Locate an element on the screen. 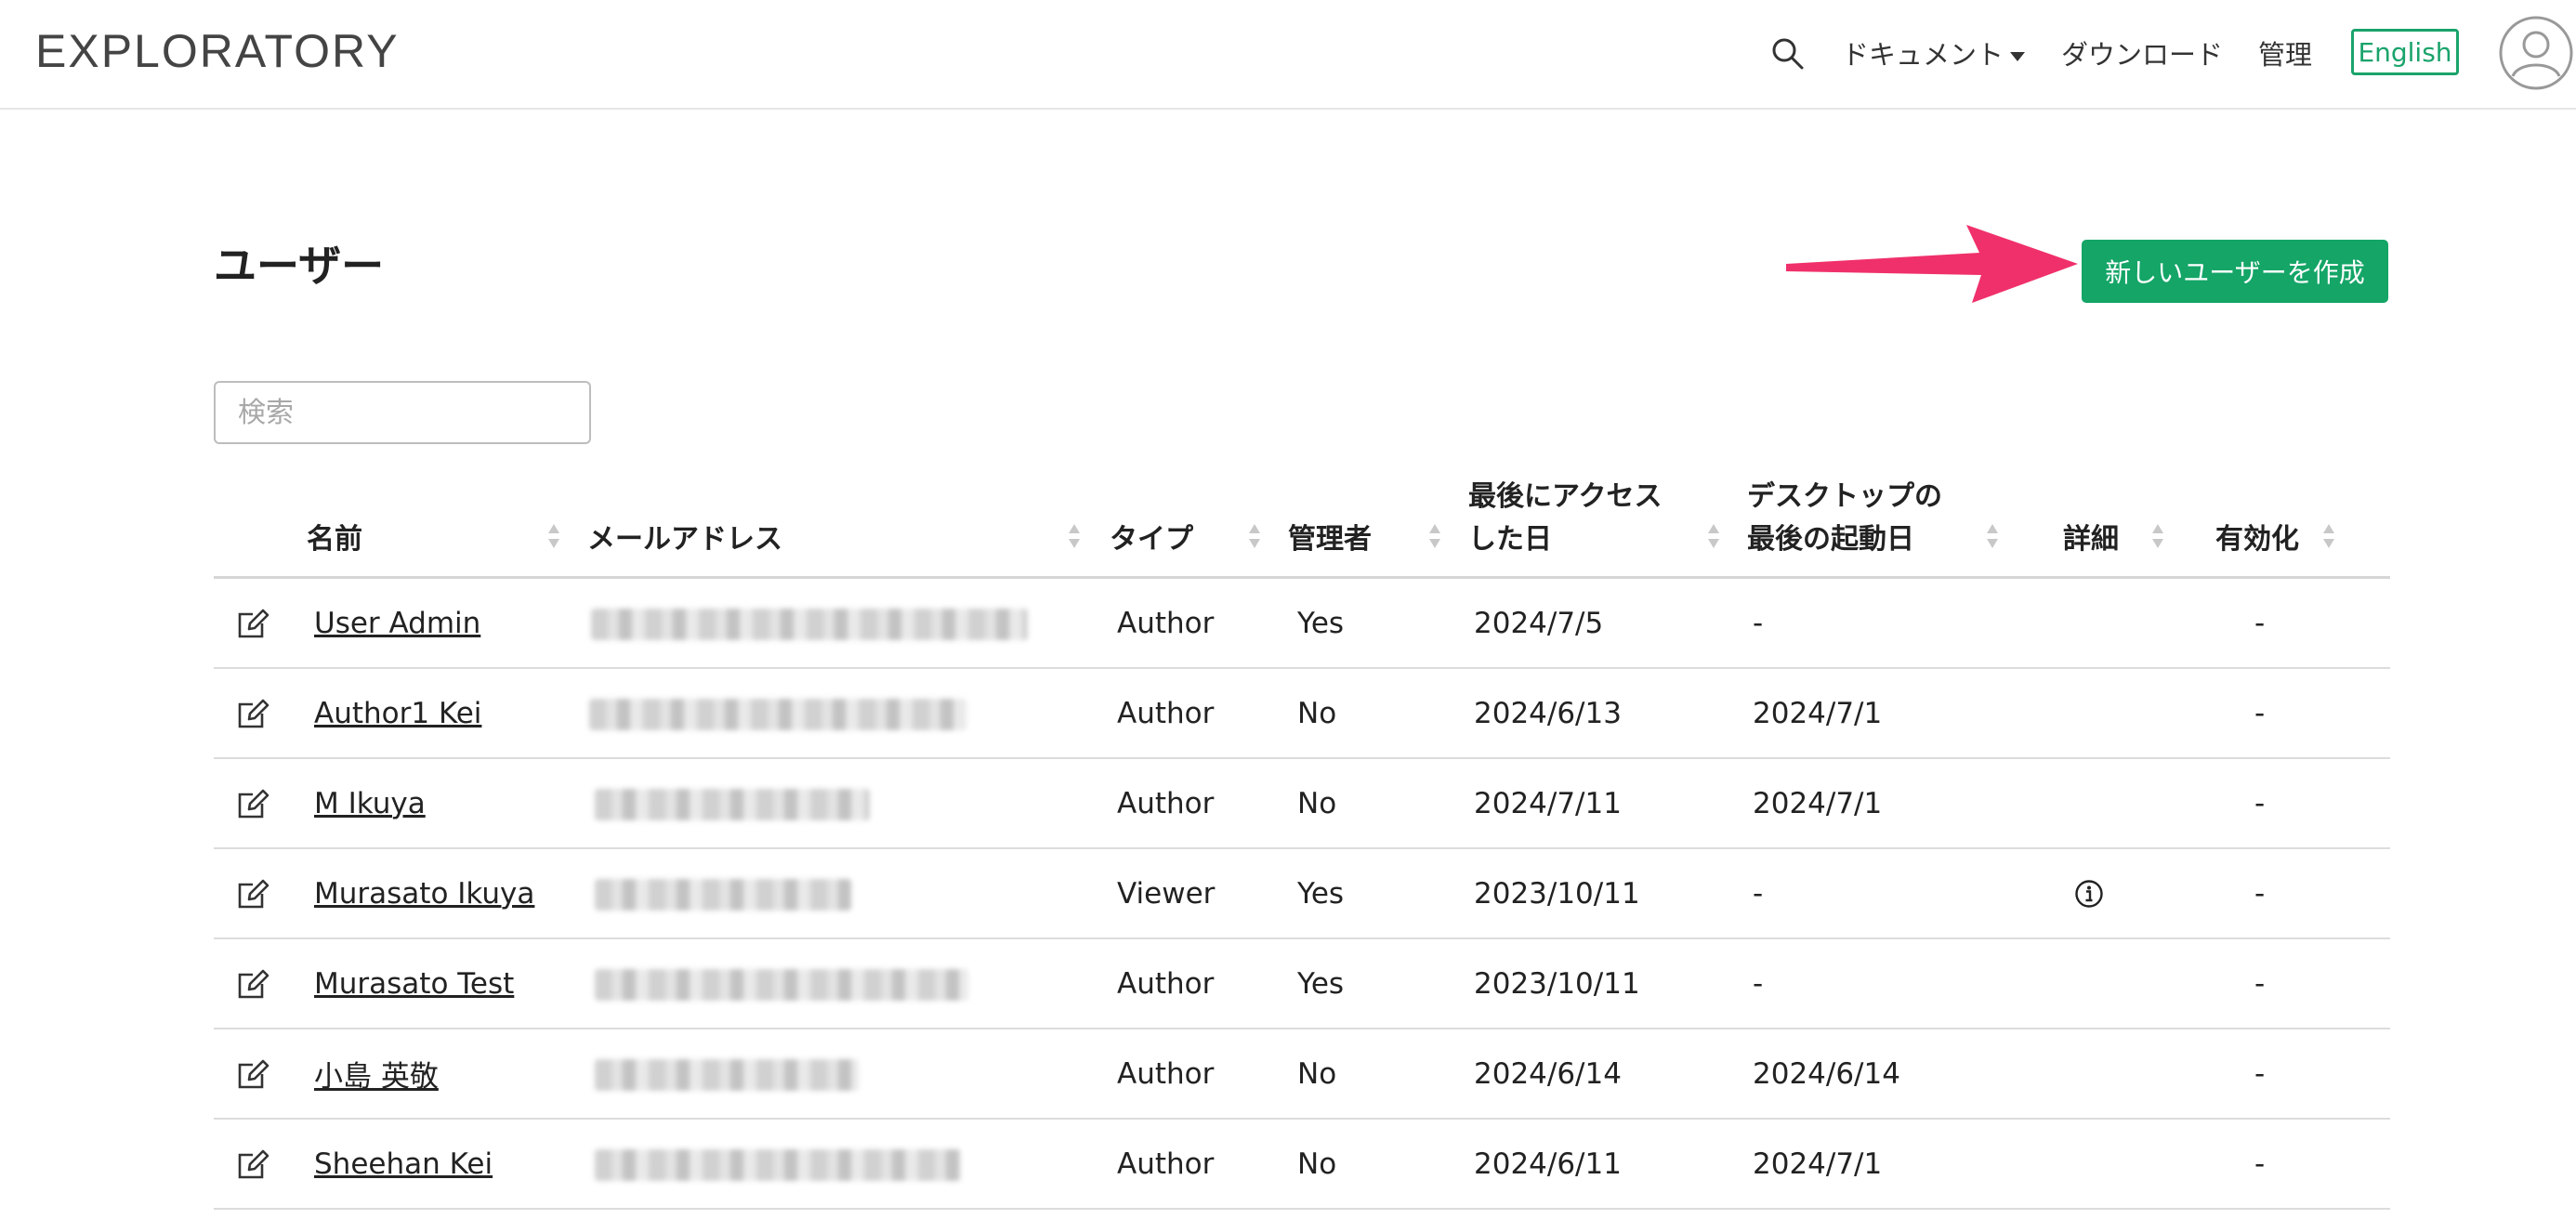 The image size is (2576, 1219). last-access: 2024/6/13 is located at coordinates (1548, 713).